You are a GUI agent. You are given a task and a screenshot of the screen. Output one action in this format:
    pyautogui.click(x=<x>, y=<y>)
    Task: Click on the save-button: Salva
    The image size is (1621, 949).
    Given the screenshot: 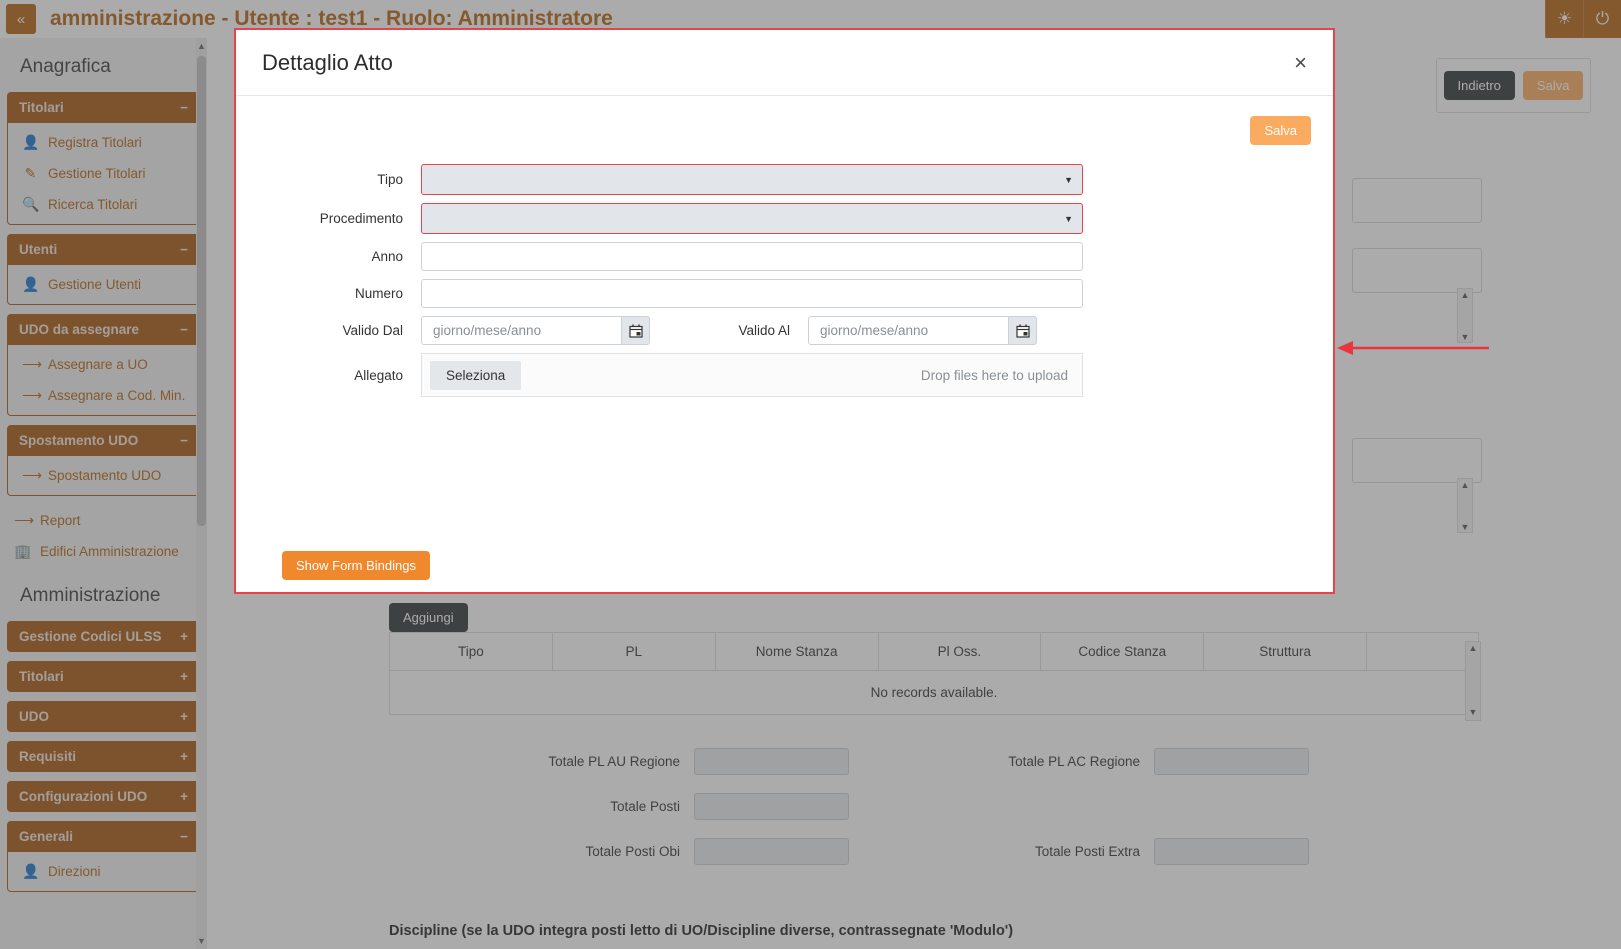 What is the action you would take?
    pyautogui.click(x=1280, y=130)
    